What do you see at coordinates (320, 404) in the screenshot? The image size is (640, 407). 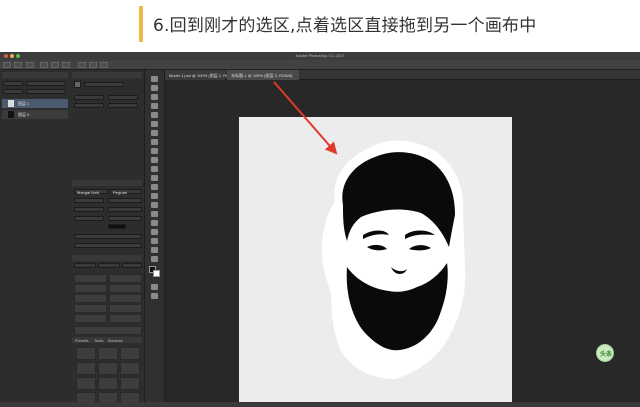 I see `status-bar` at bounding box center [320, 404].